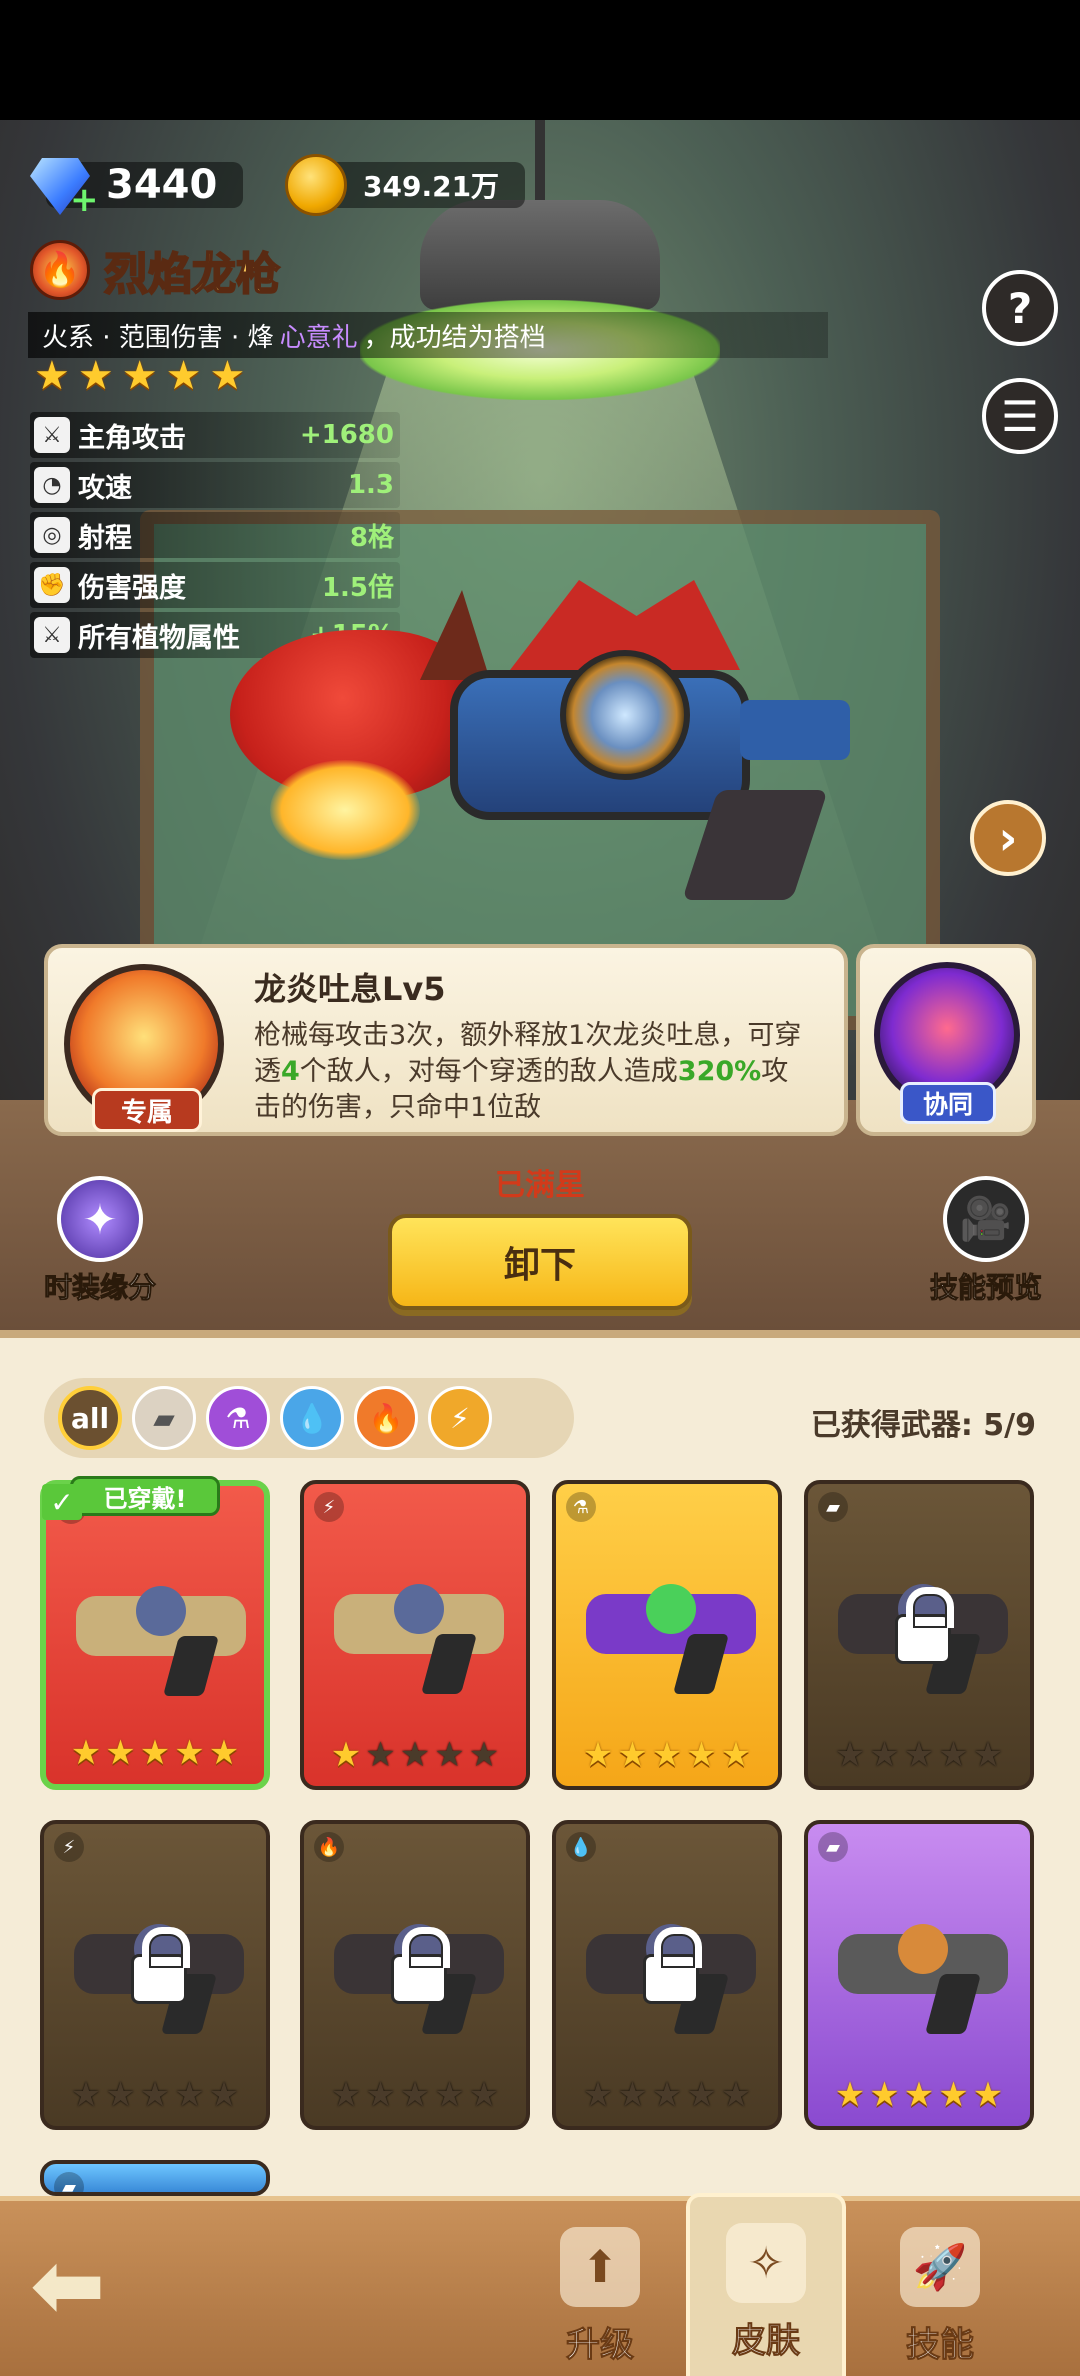  What do you see at coordinates (105, 538) in the screenshot?
I see `stat-label: 射程` at bounding box center [105, 538].